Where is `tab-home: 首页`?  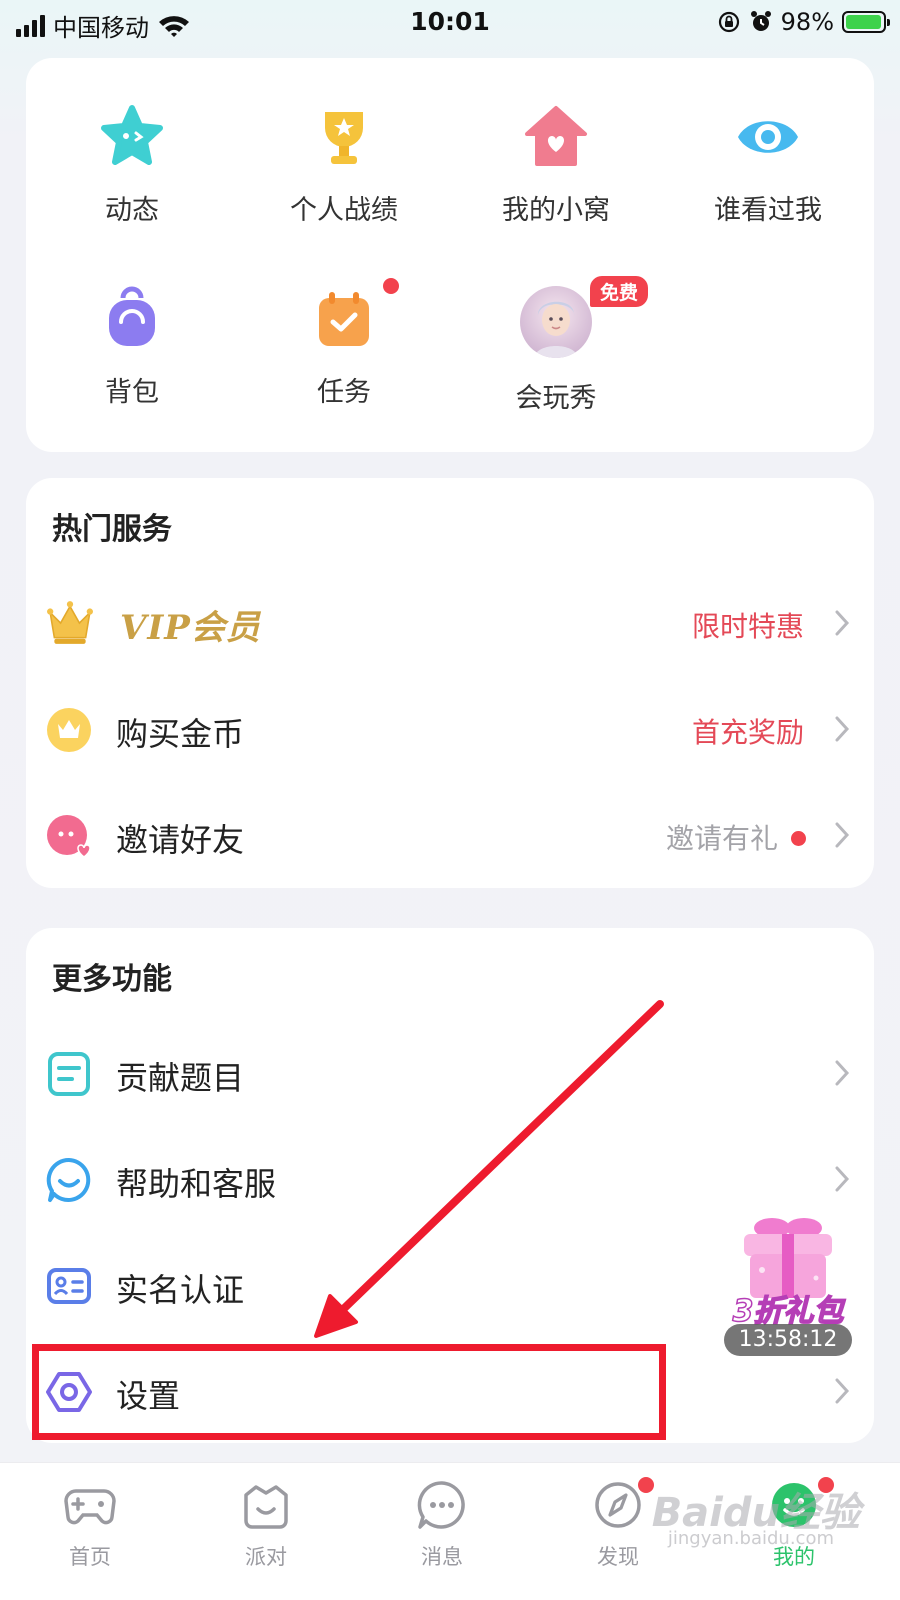
tab-home: 首页 is located at coordinates (90, 1524).